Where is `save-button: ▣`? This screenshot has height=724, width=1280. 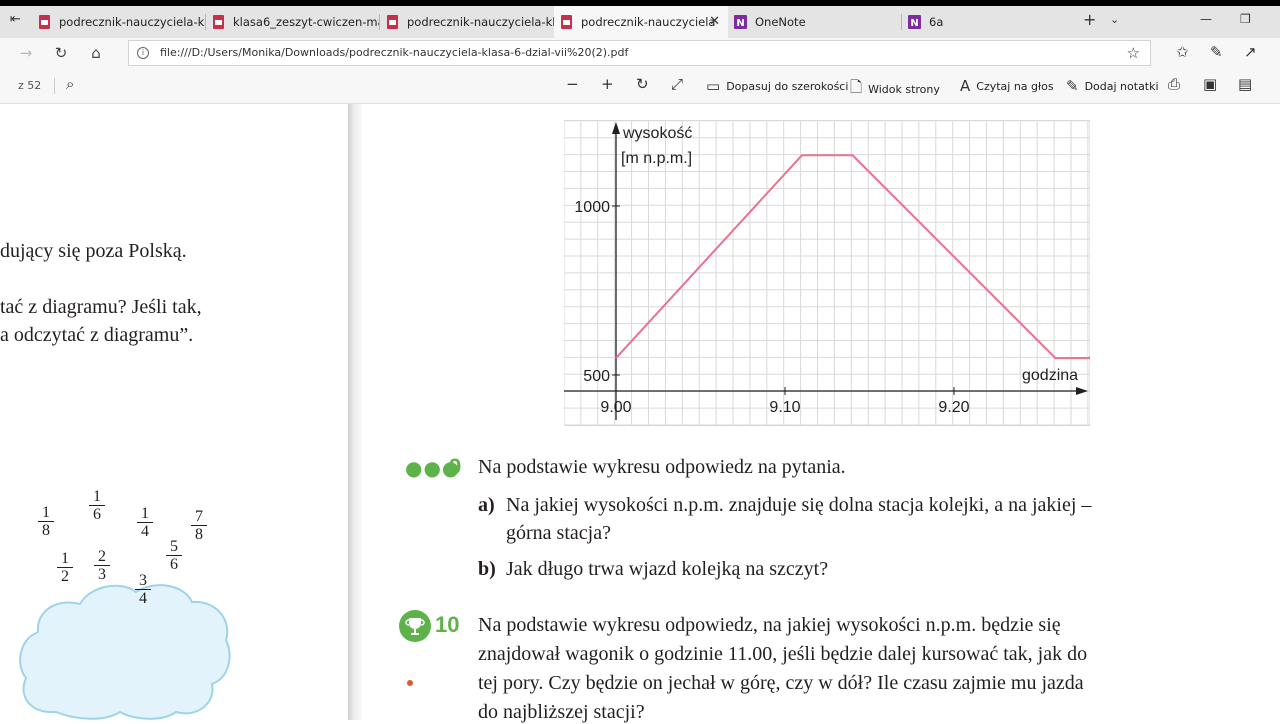 save-button: ▣ is located at coordinates (1213, 84).